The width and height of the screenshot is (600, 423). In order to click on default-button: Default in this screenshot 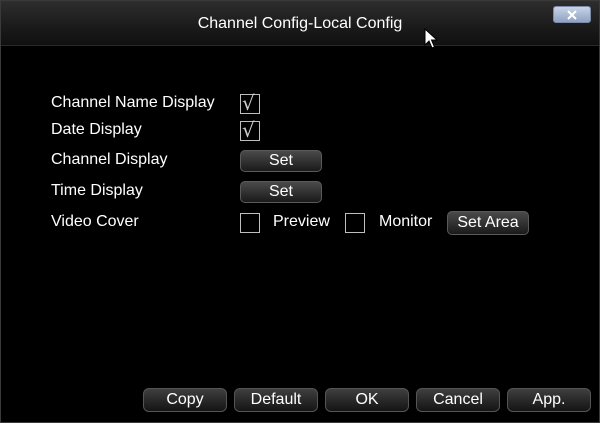, I will do `click(276, 400)`.